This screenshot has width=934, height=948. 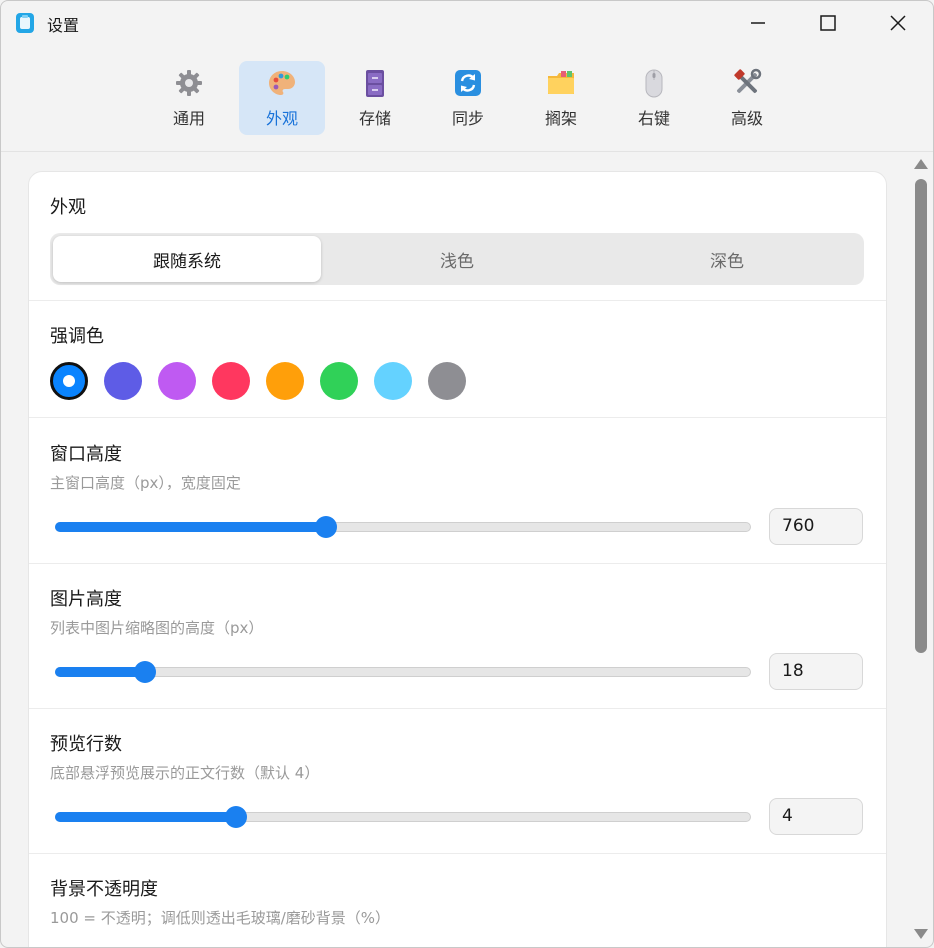 I want to click on folder-icon, so click(x=561, y=82).